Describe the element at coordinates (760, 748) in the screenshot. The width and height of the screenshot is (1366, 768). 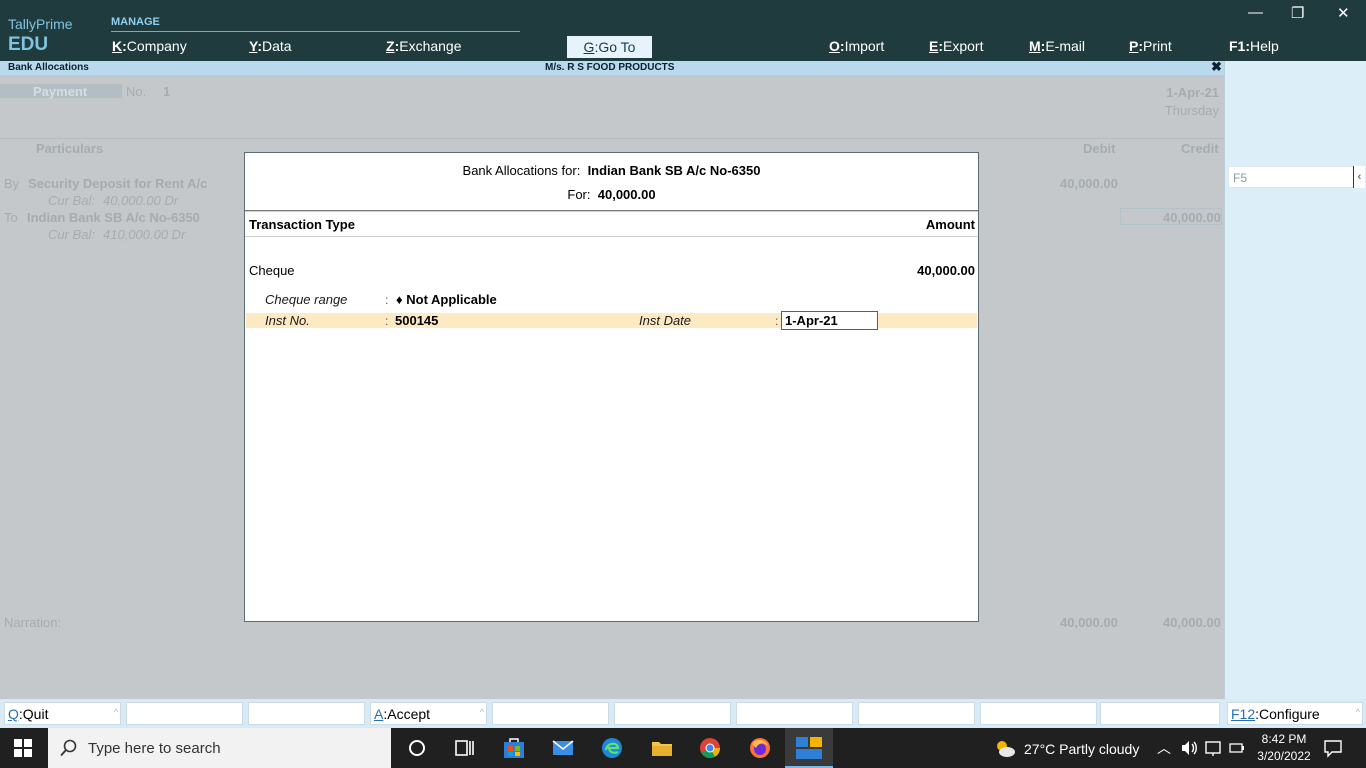
I see `firefox-icon` at that location.